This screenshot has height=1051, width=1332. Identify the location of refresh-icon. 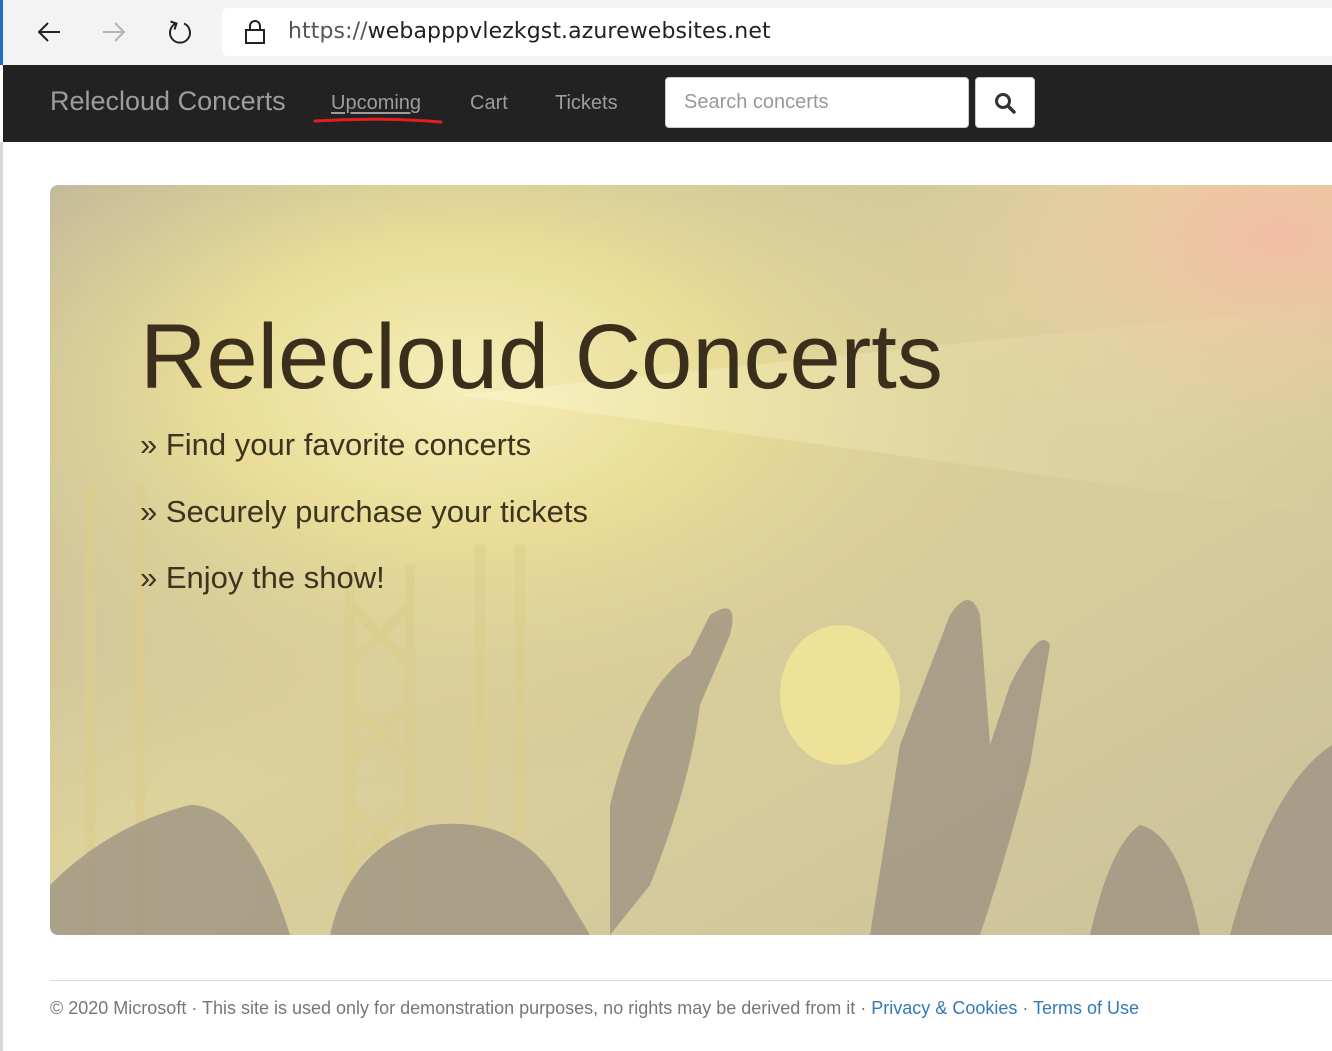
(180, 32).